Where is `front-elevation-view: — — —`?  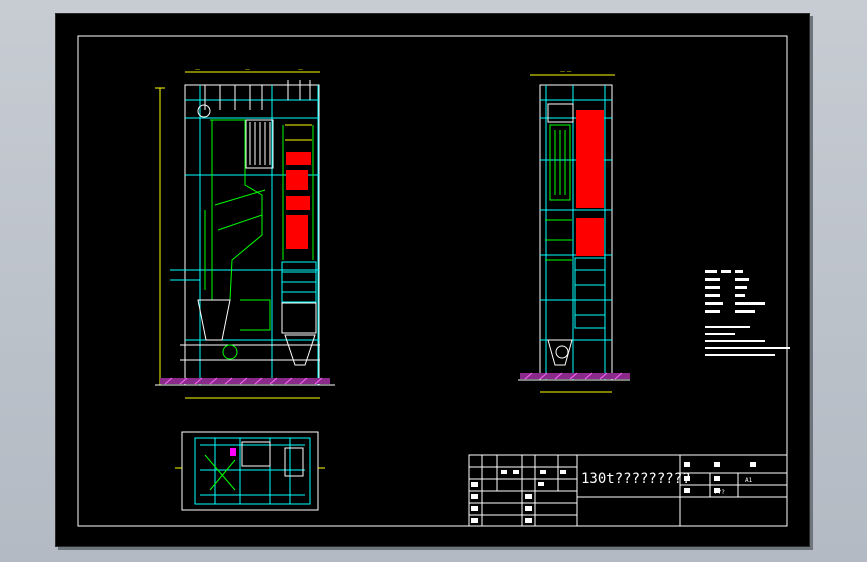 front-elevation-view: — — — is located at coordinates (245, 233).